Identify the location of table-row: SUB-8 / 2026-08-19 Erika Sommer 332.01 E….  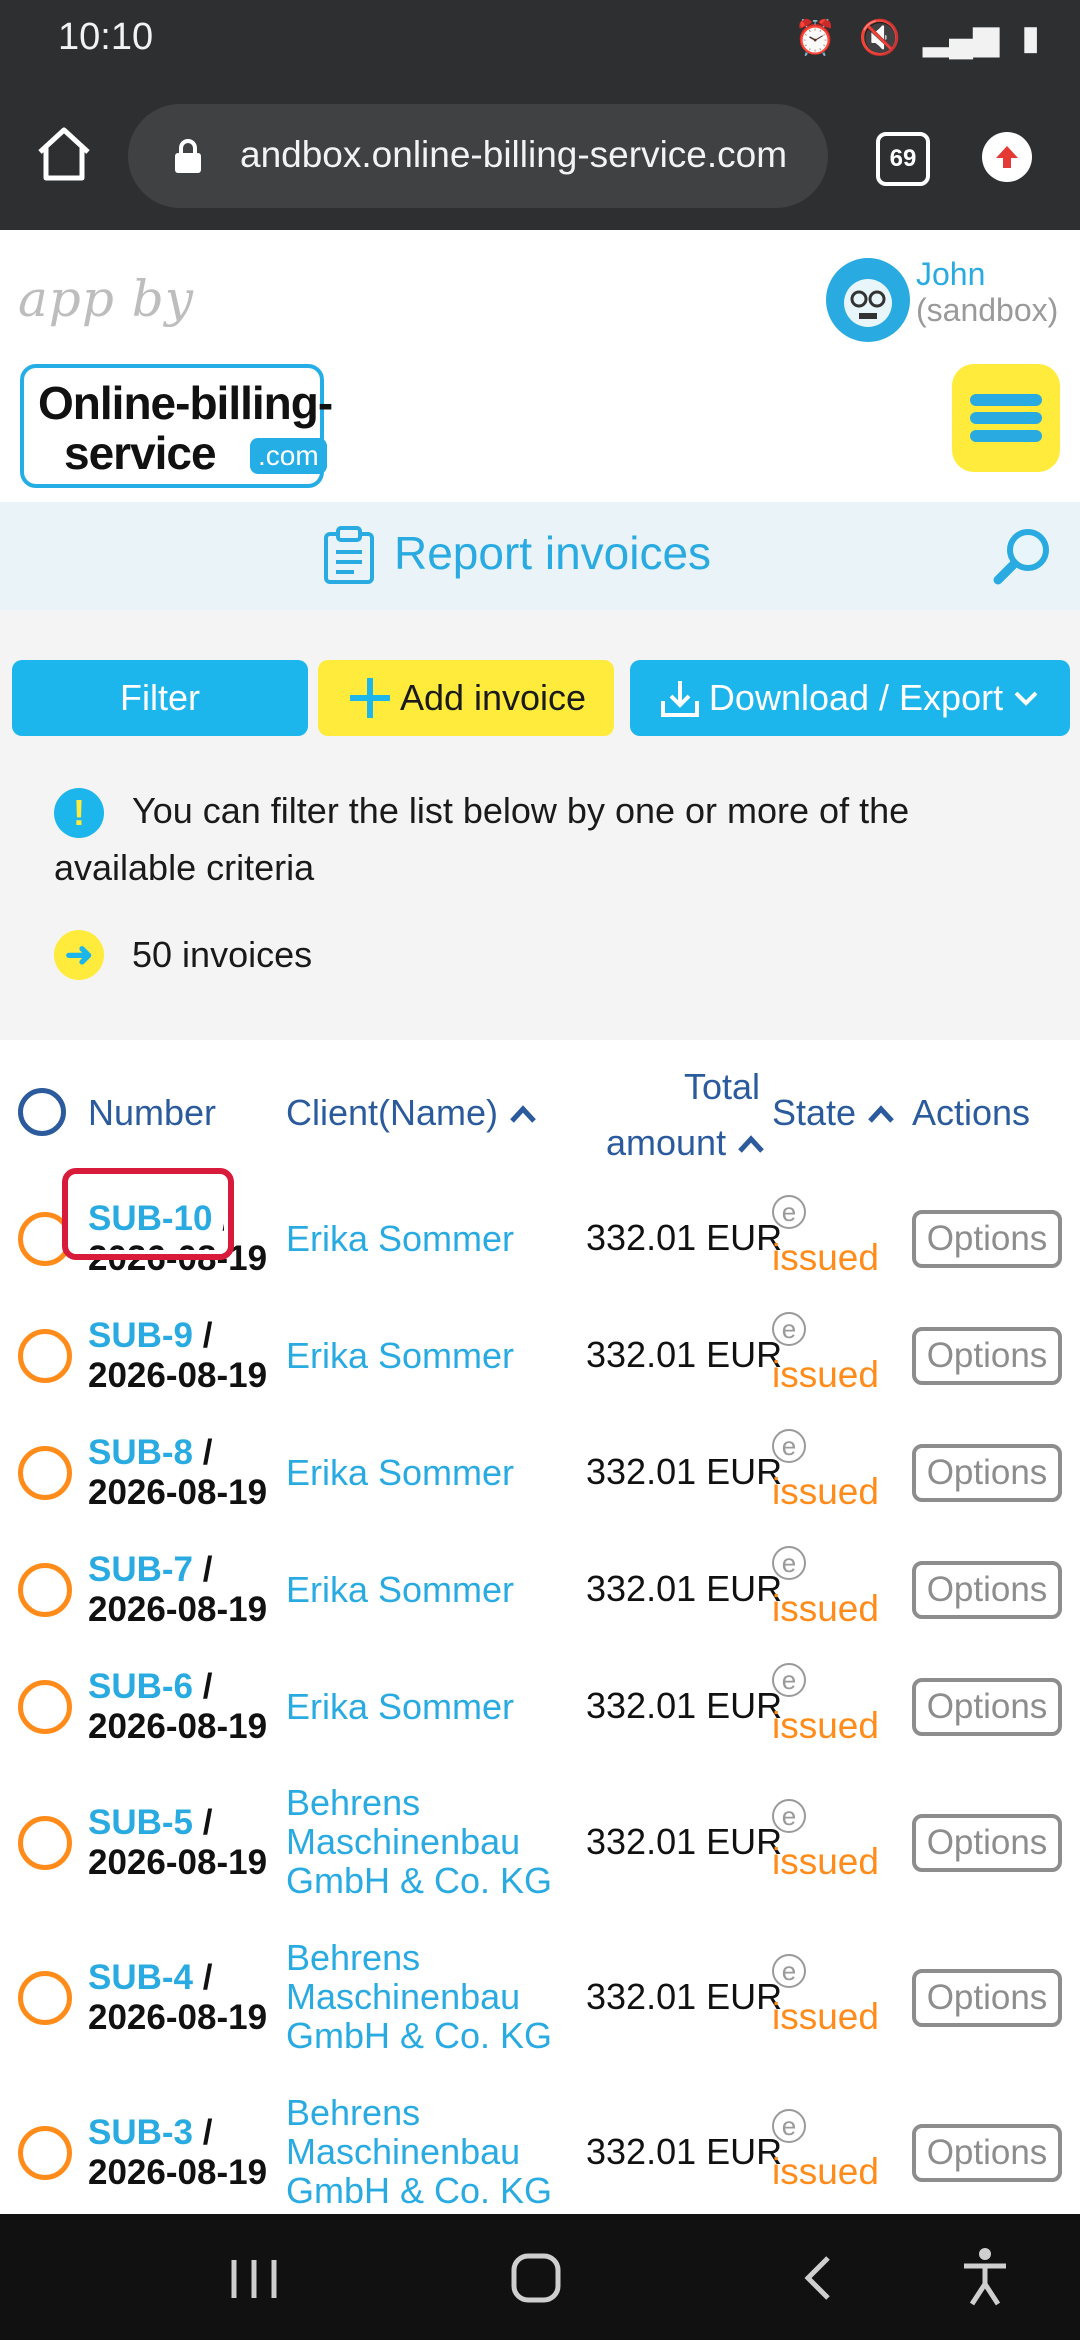
(540, 1474).